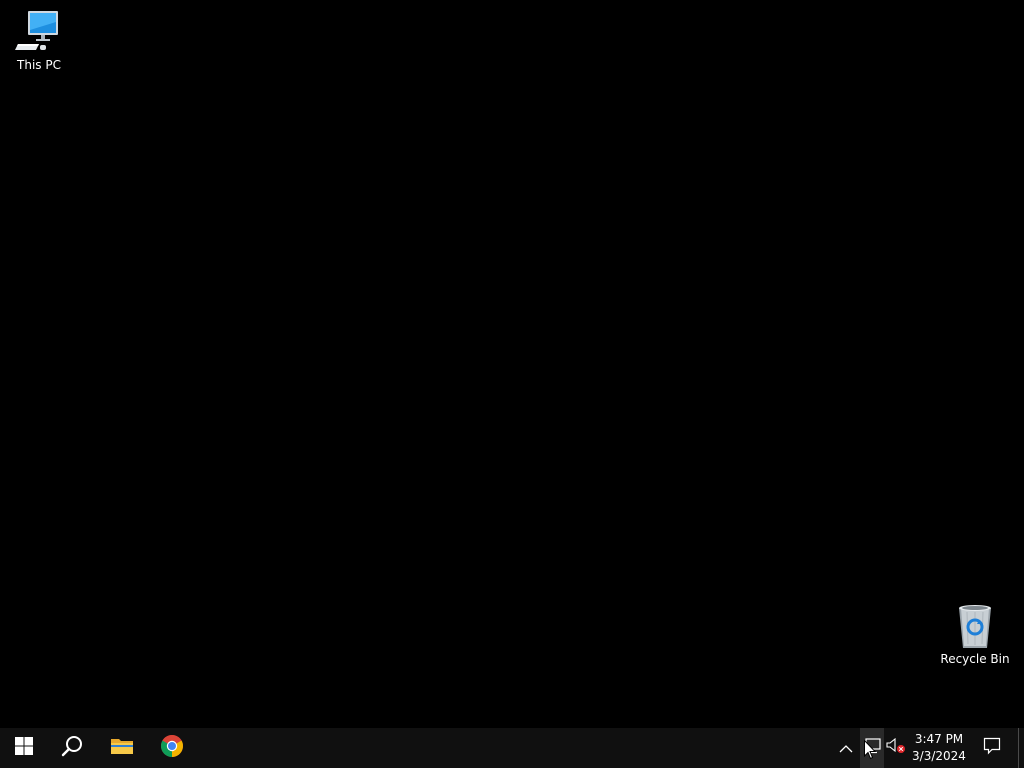 The height and width of the screenshot is (768, 1024). I want to click on show-hidden-icons-button, so click(846, 748).